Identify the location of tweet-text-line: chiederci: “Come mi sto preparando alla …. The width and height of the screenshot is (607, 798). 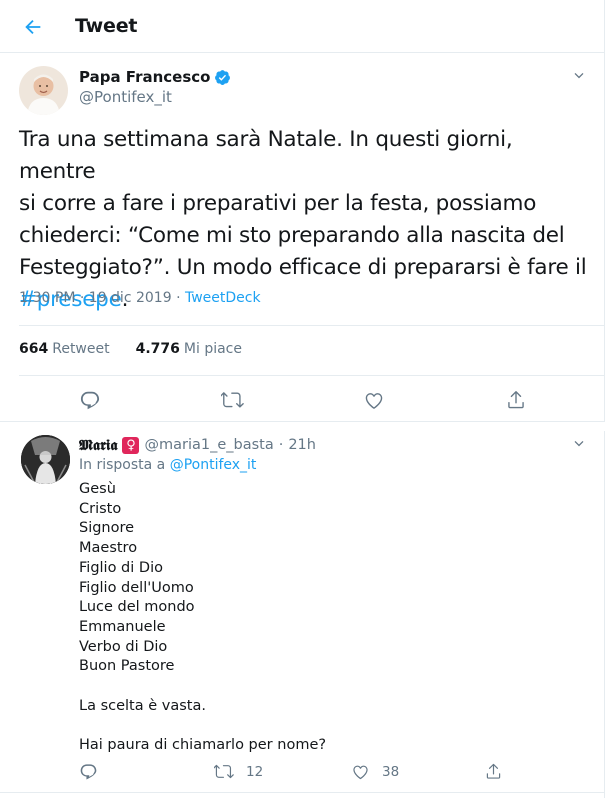
(292, 235).